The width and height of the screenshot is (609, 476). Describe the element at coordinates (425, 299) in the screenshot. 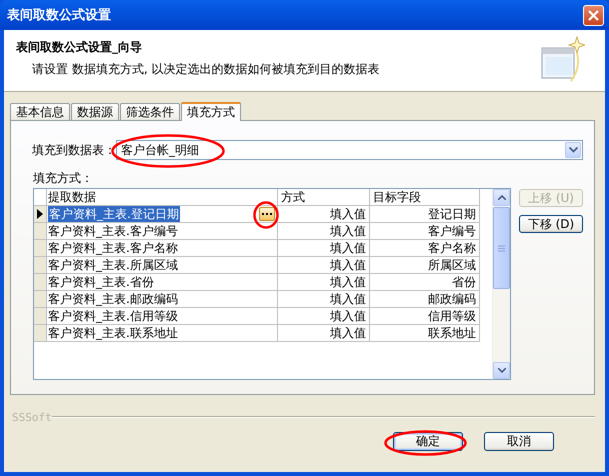

I see `table-cell: 邮政编码` at that location.